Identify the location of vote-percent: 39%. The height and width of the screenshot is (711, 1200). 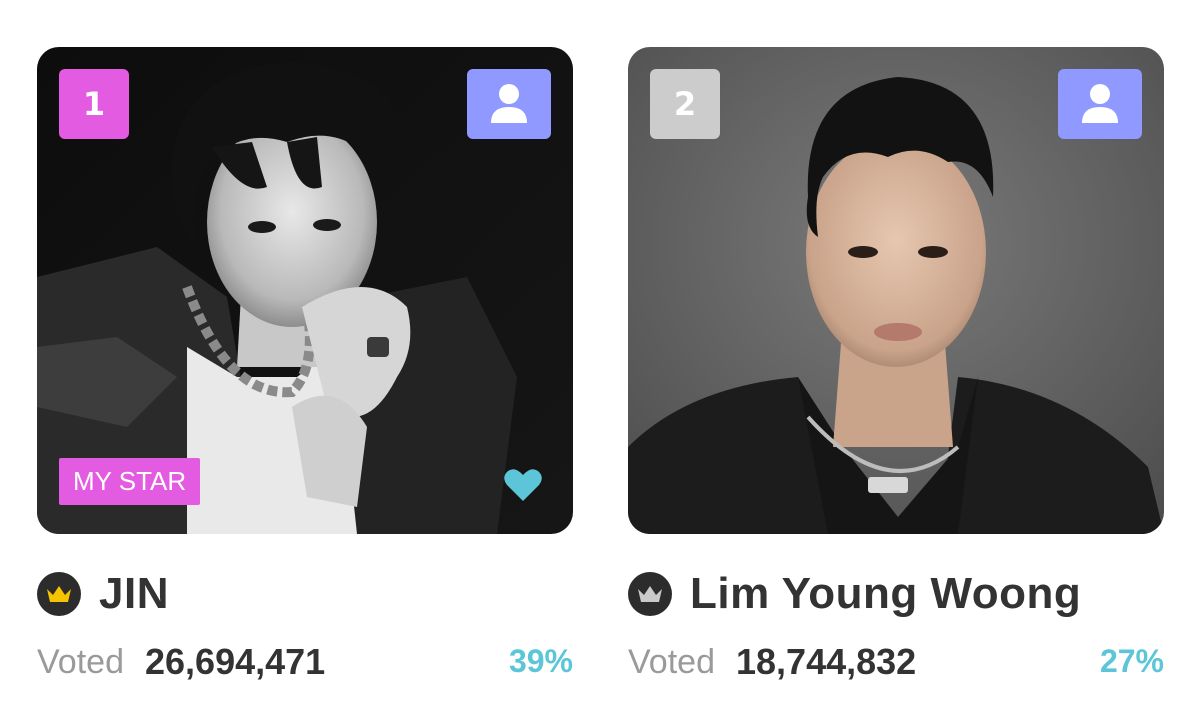
(540, 661).